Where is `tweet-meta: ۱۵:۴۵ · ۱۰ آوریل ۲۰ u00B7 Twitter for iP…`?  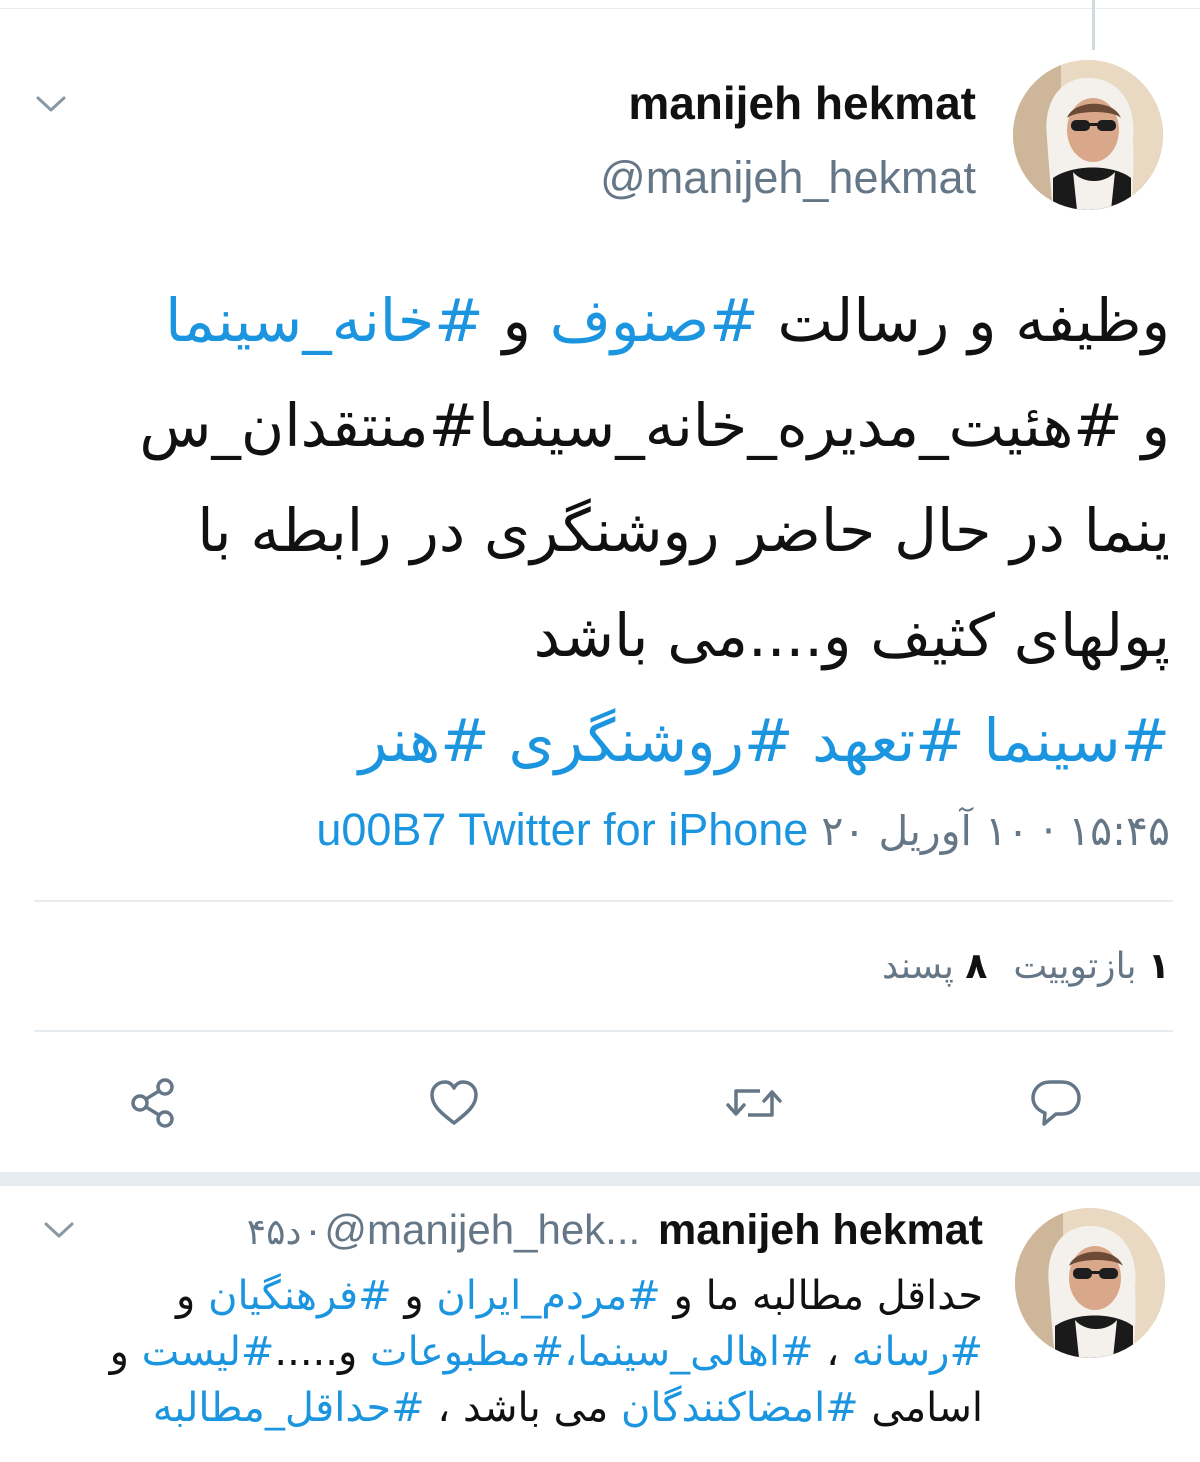
tweet-meta: ۱۵:۴۵ · ۱۰ آوریل ۲۰ u00B7 Twitter for iP… is located at coordinates (743, 830).